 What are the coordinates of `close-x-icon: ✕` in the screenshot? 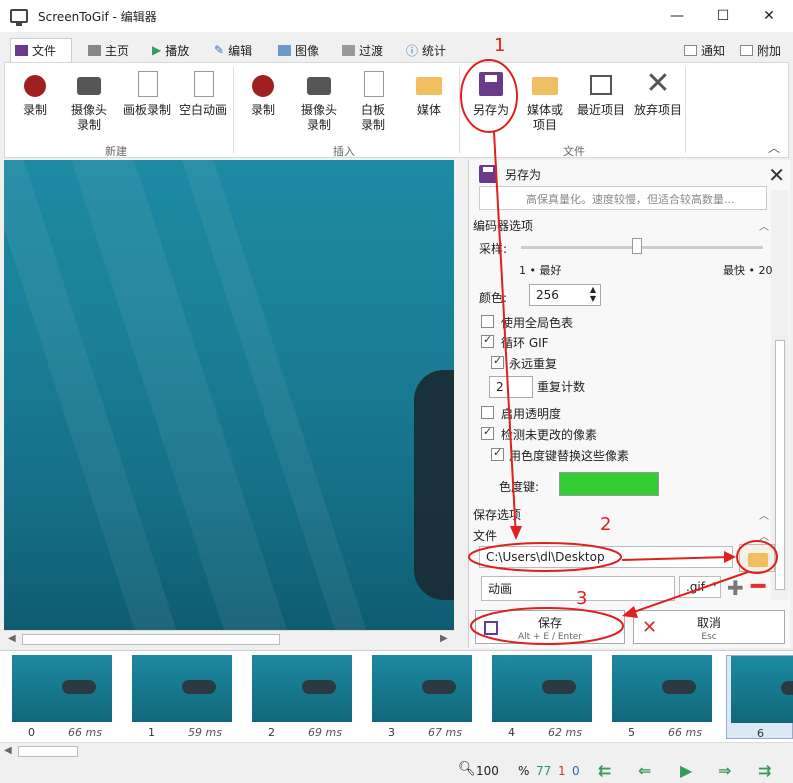 It's located at (658, 83).